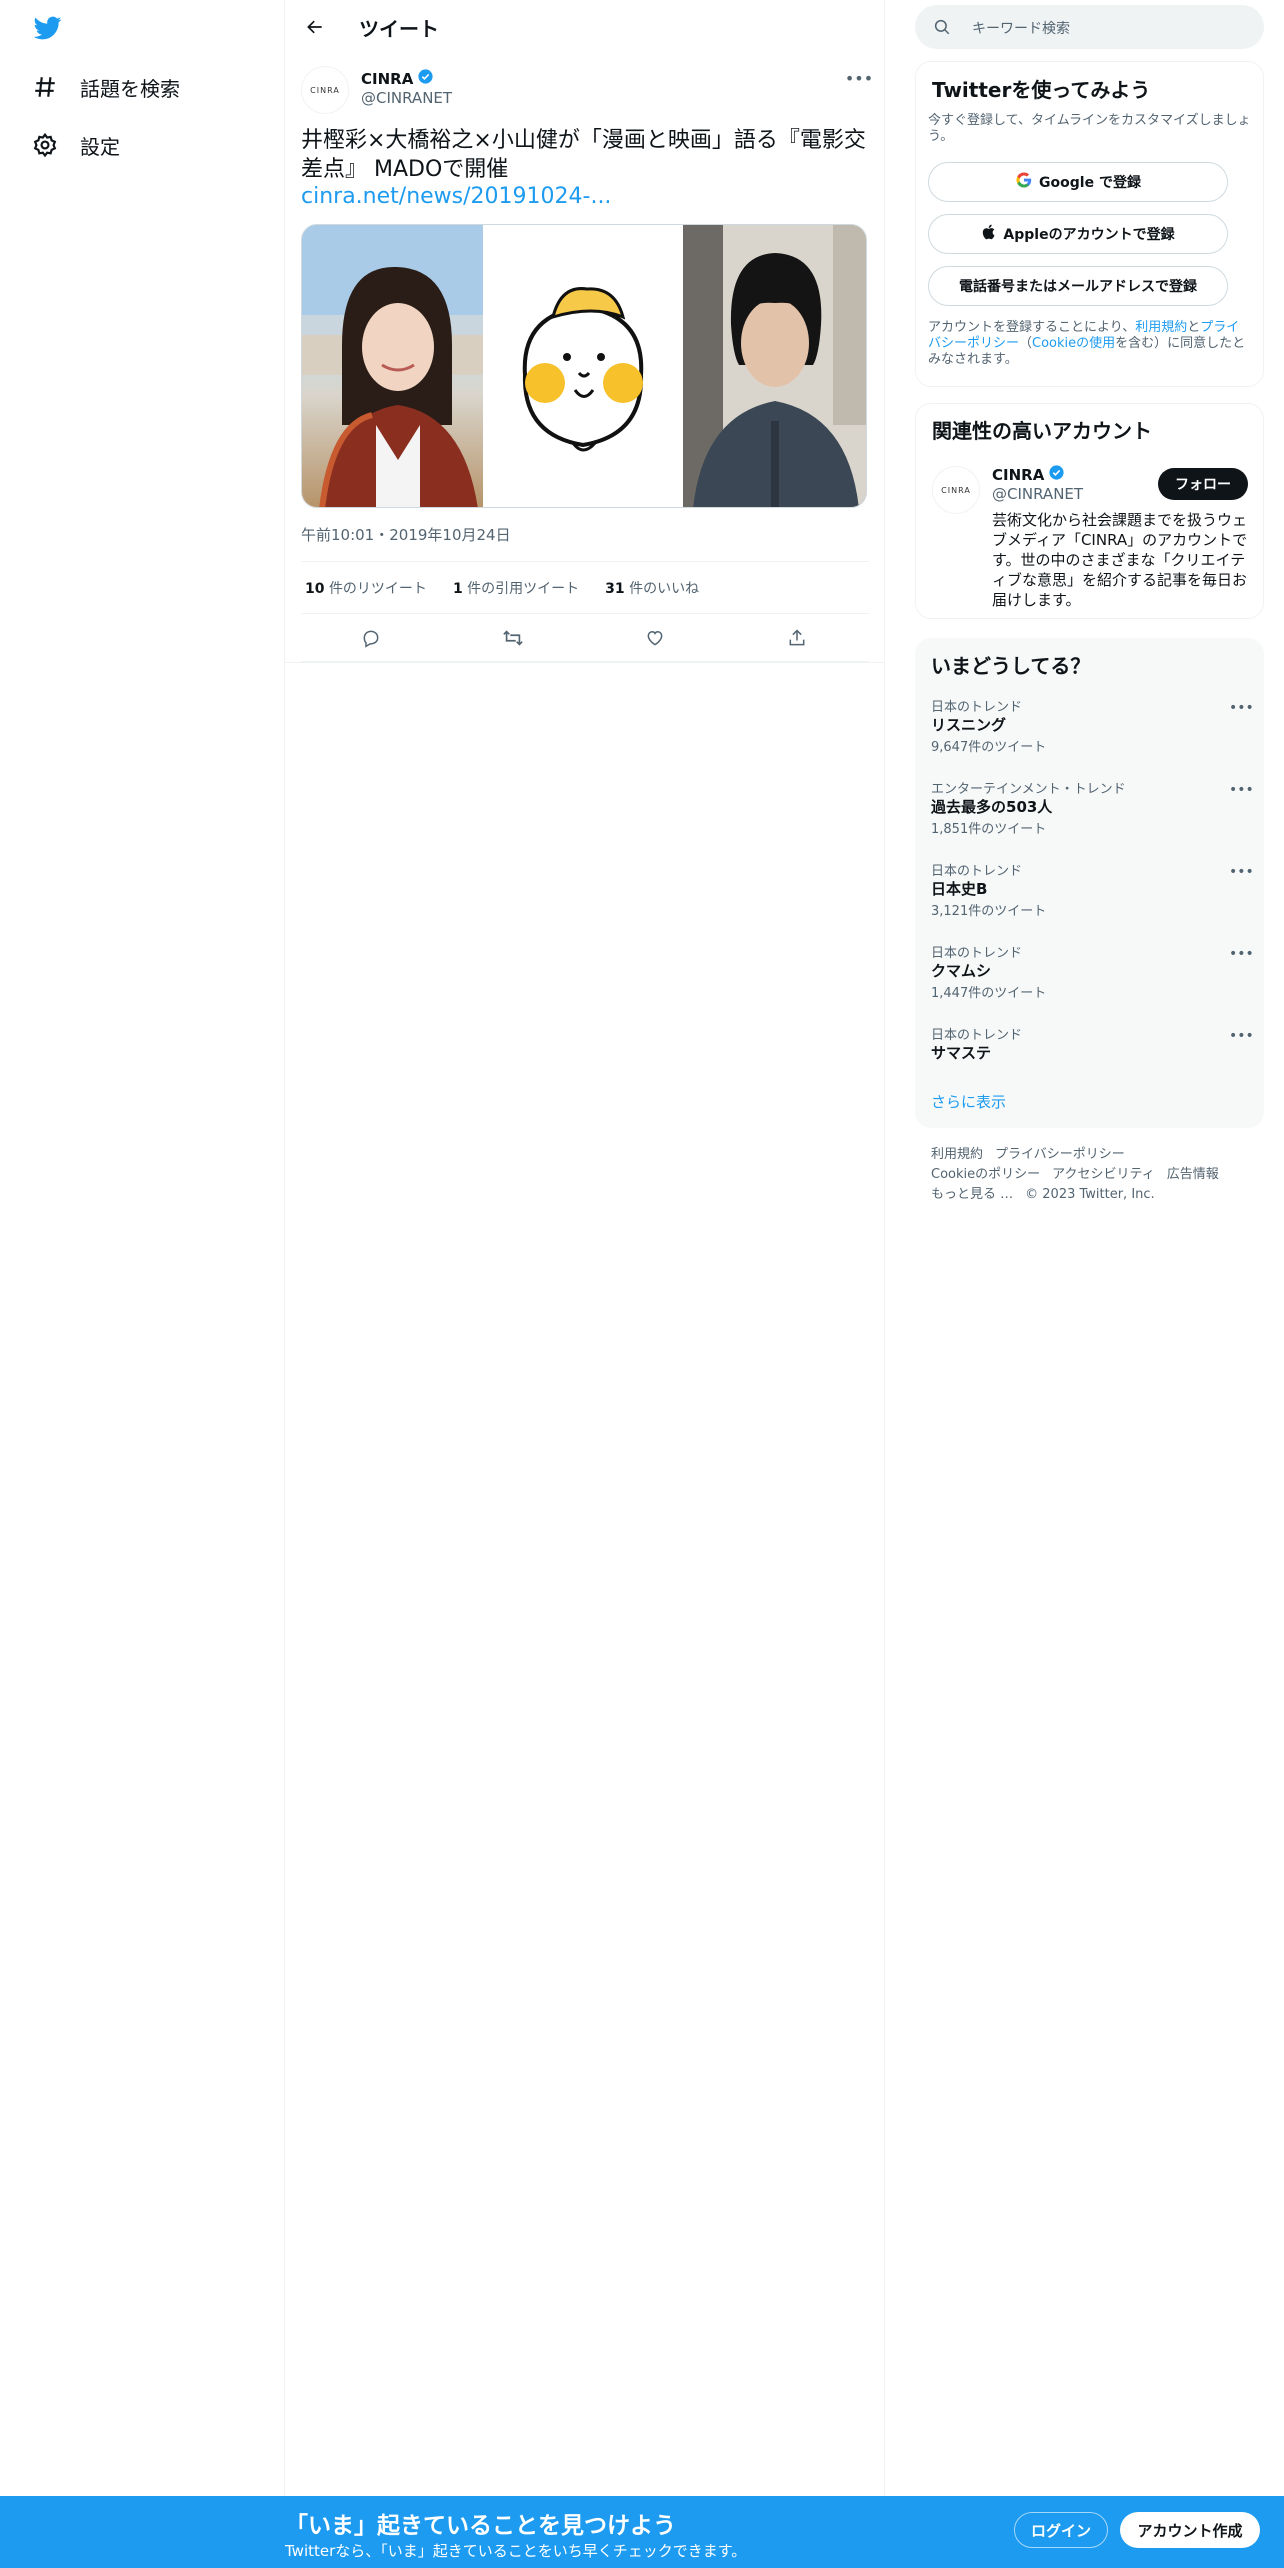 The height and width of the screenshot is (2568, 1284). What do you see at coordinates (45, 145) in the screenshot?
I see `gear-icon` at bounding box center [45, 145].